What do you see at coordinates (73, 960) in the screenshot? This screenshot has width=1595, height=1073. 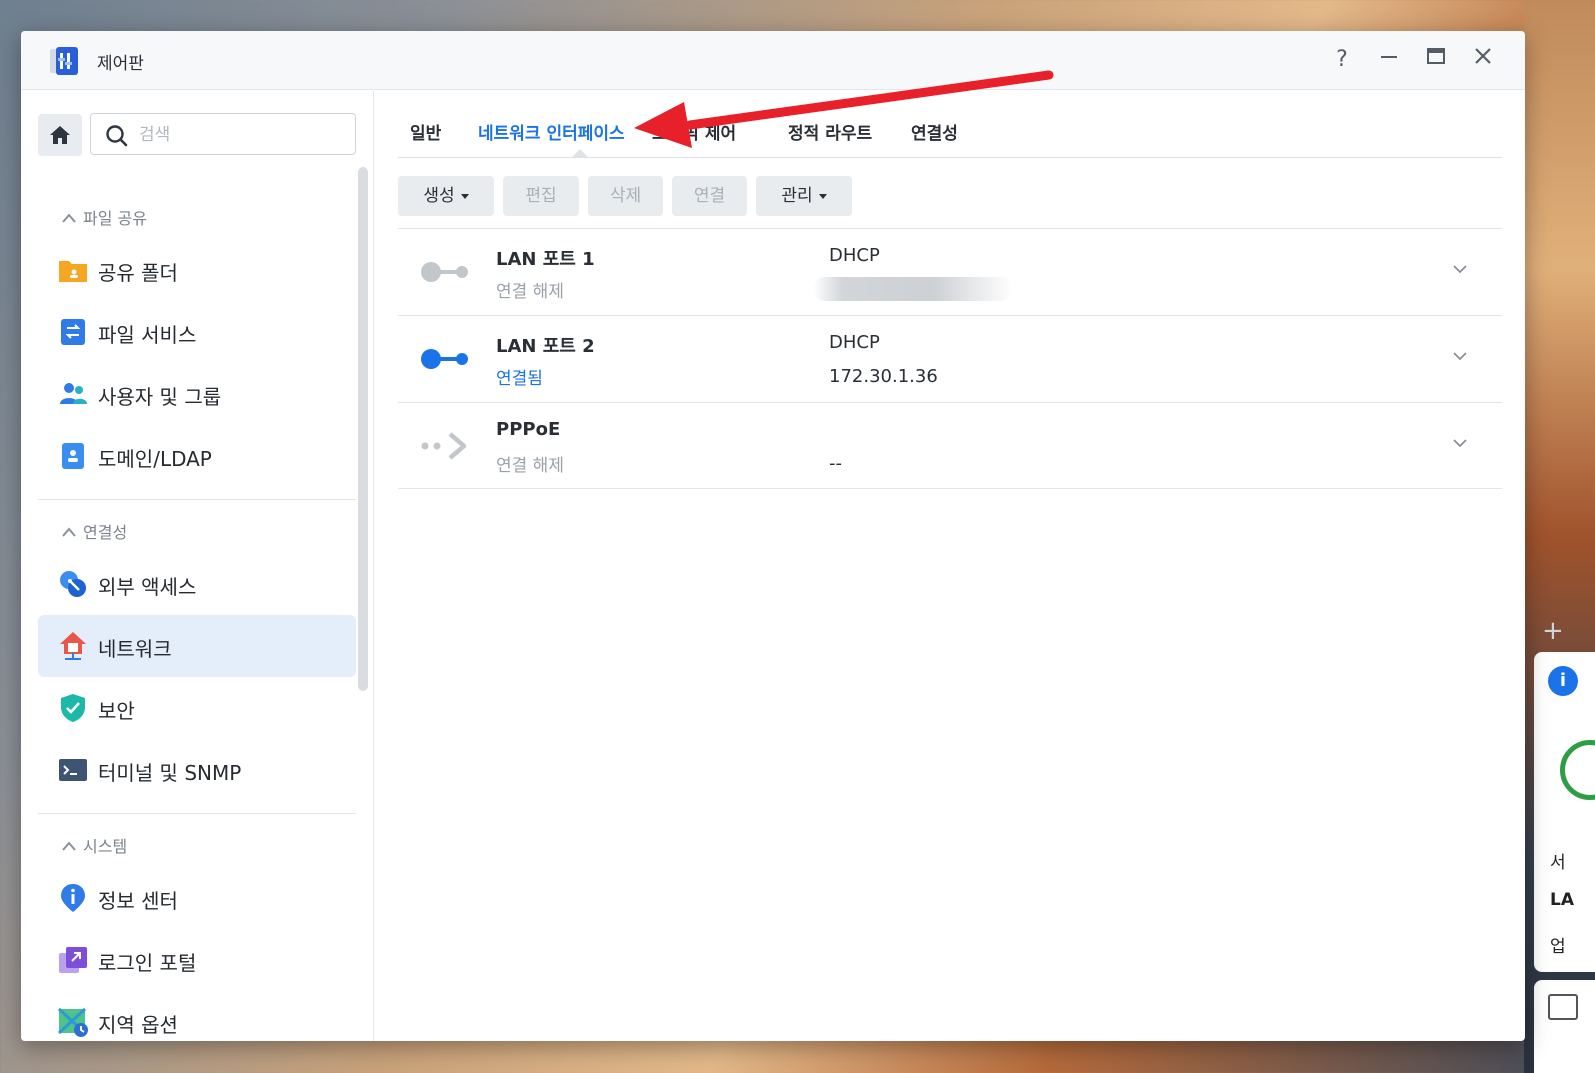 I see `login-portal-icon` at bounding box center [73, 960].